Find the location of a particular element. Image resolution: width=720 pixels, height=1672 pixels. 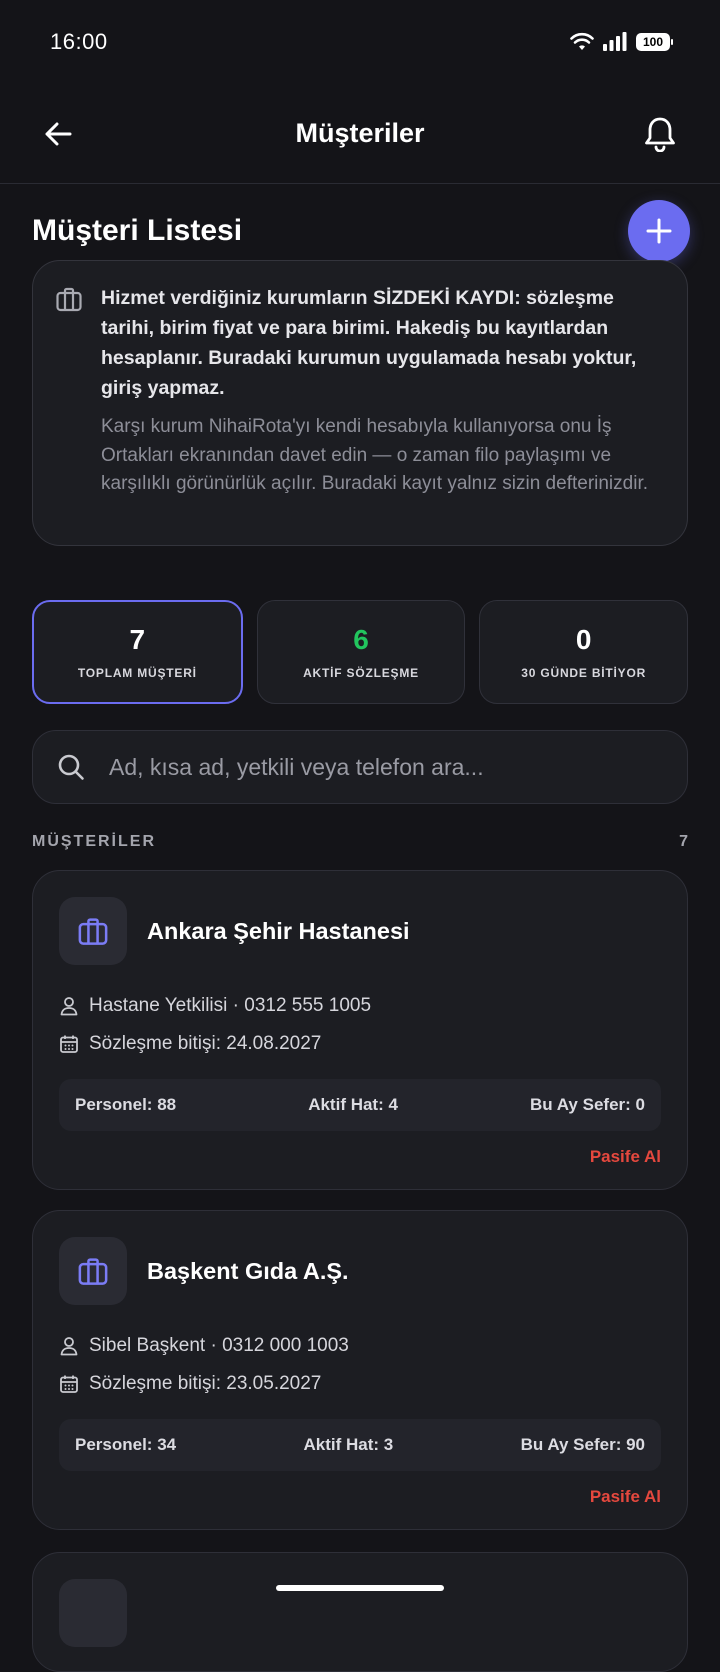

stat-value: 7 is located at coordinates (137, 639).